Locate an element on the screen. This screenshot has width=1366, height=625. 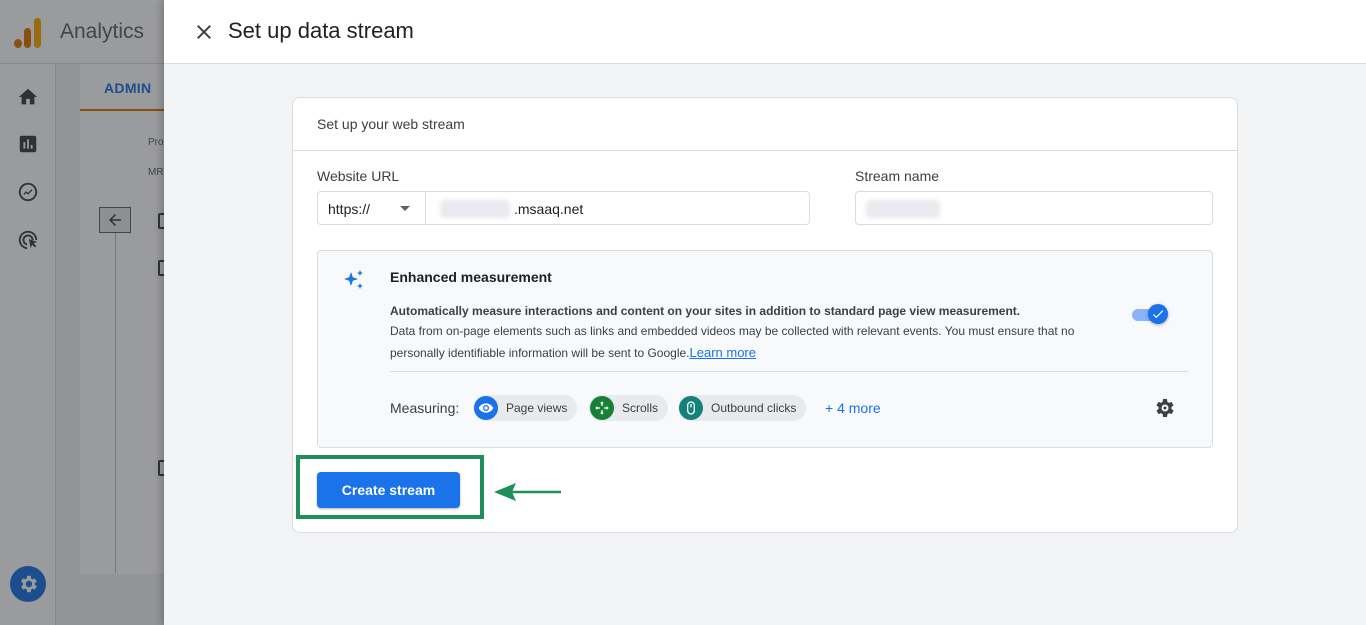
dropdown-arrow-icon is located at coordinates (405, 208).